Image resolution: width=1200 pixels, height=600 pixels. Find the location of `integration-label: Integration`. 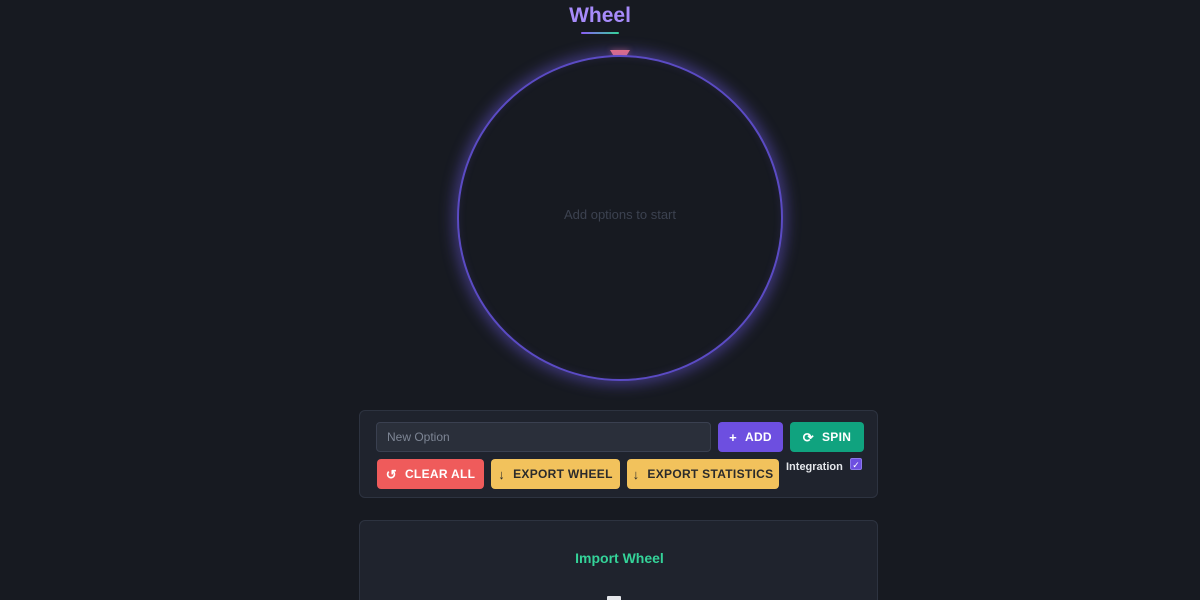

integration-label: Integration is located at coordinates (814, 467).